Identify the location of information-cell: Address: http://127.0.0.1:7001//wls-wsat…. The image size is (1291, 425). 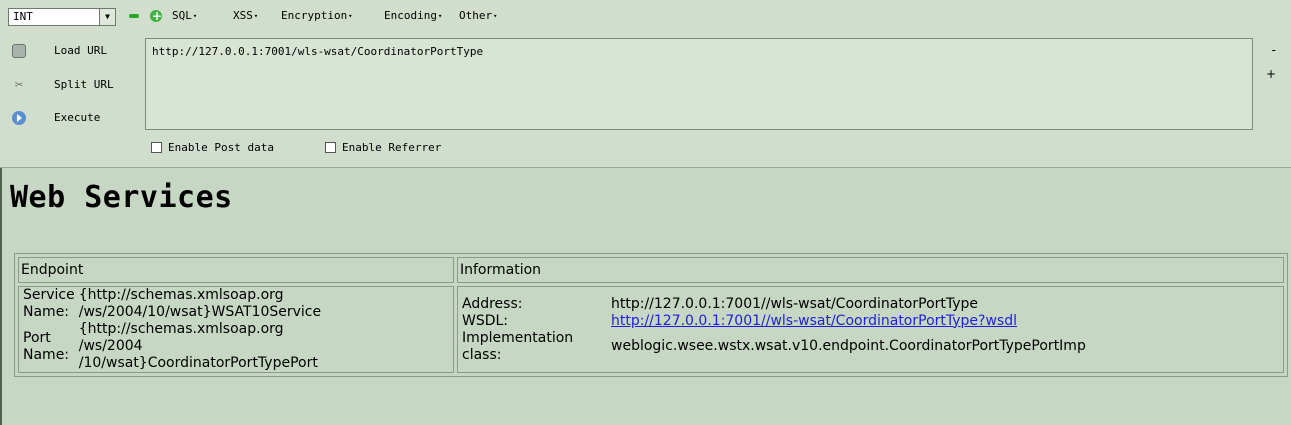
(870, 329).